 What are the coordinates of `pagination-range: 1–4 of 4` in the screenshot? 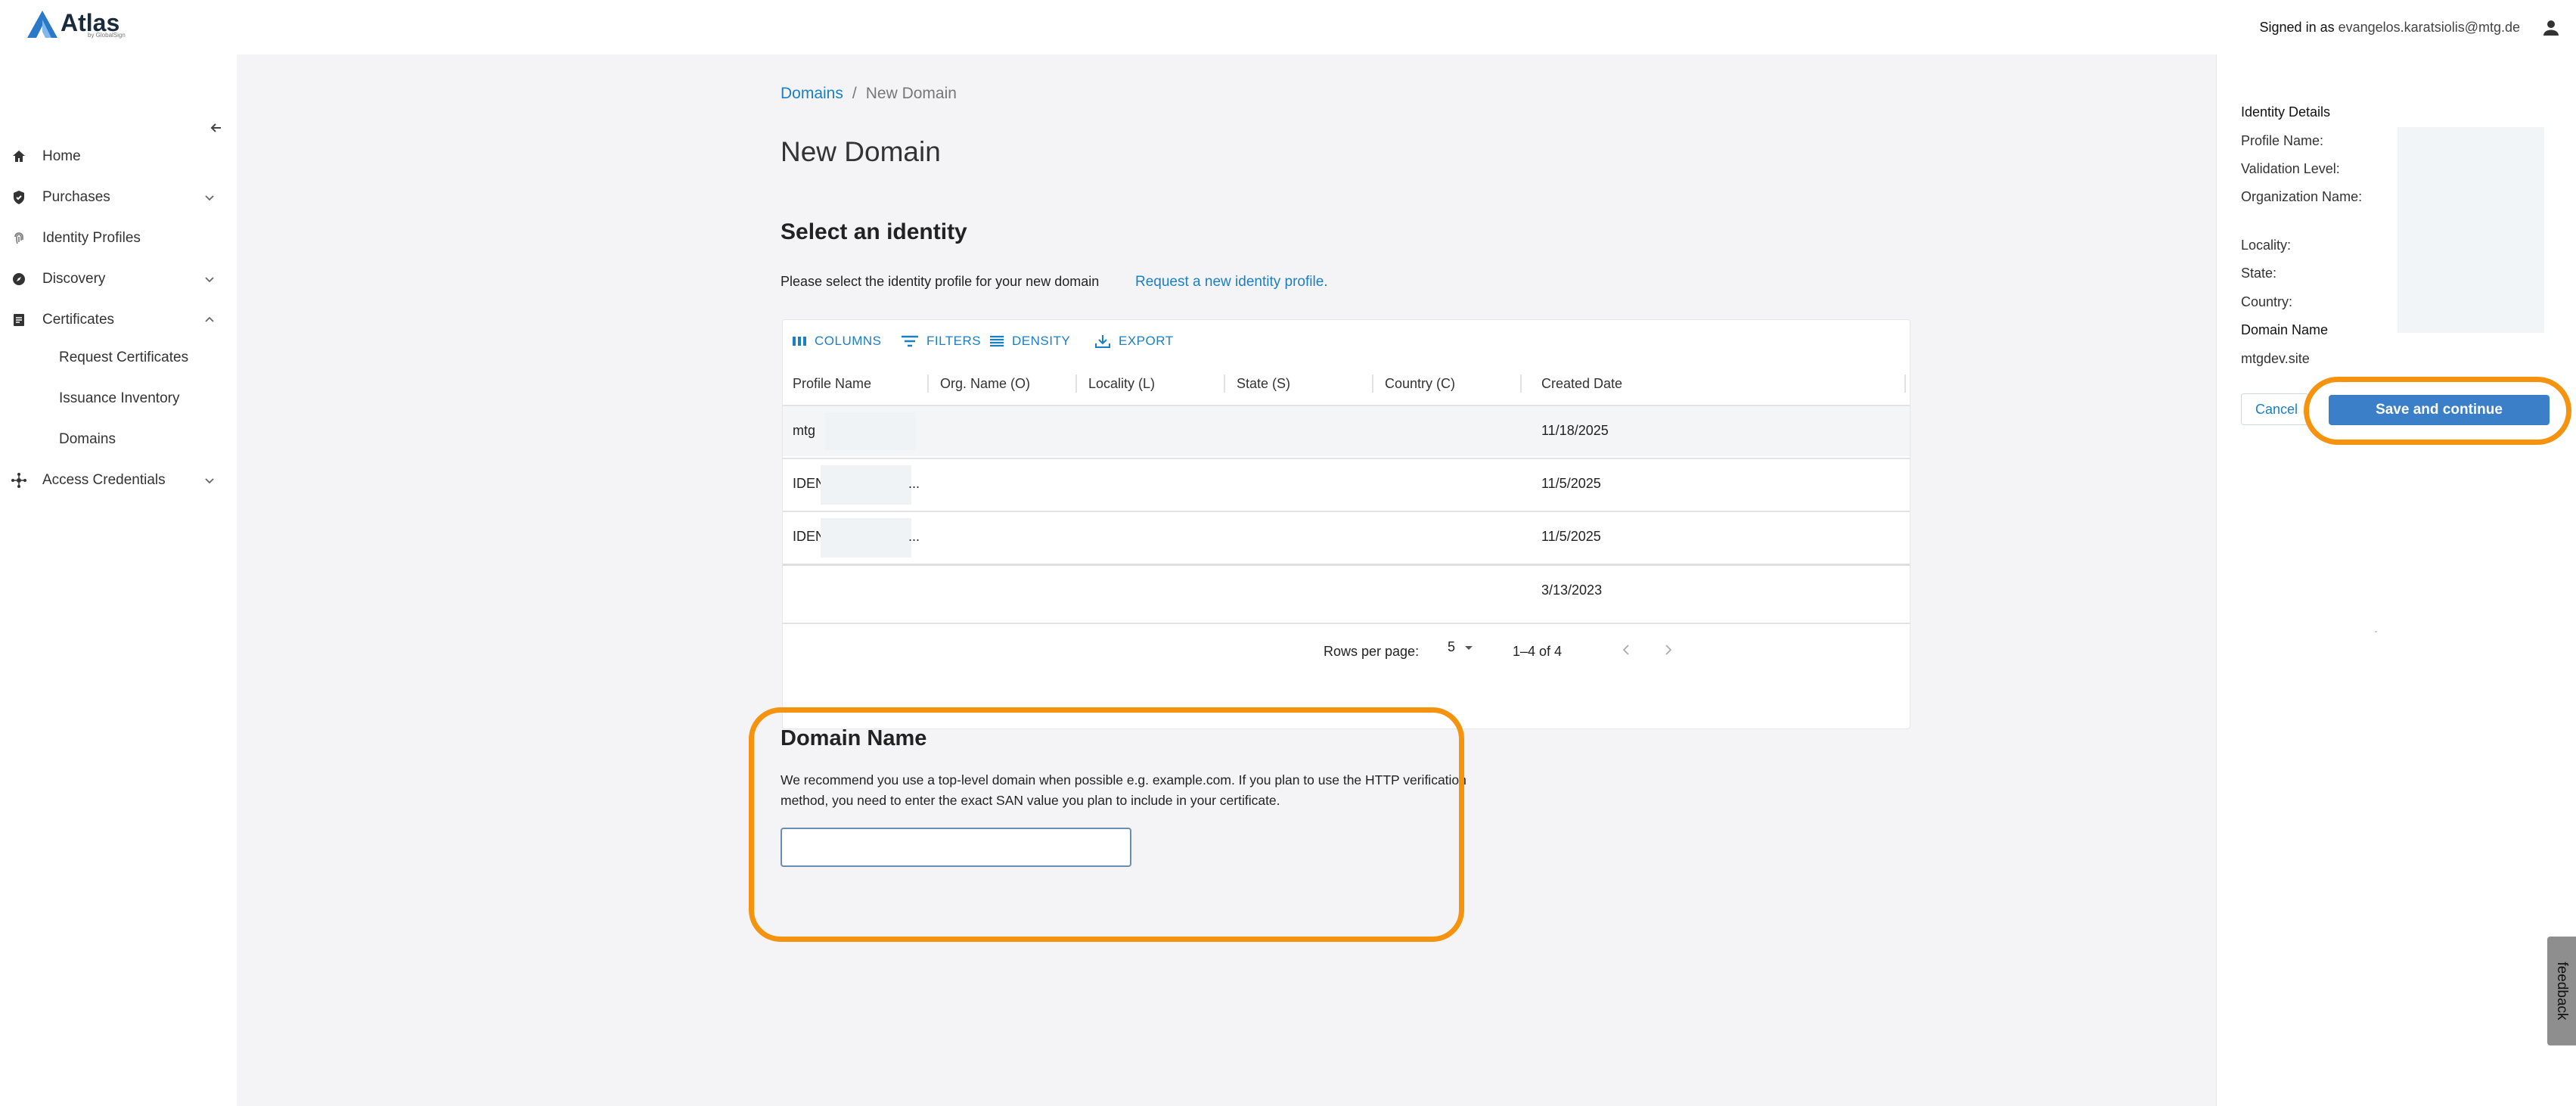 It's located at (1538, 651).